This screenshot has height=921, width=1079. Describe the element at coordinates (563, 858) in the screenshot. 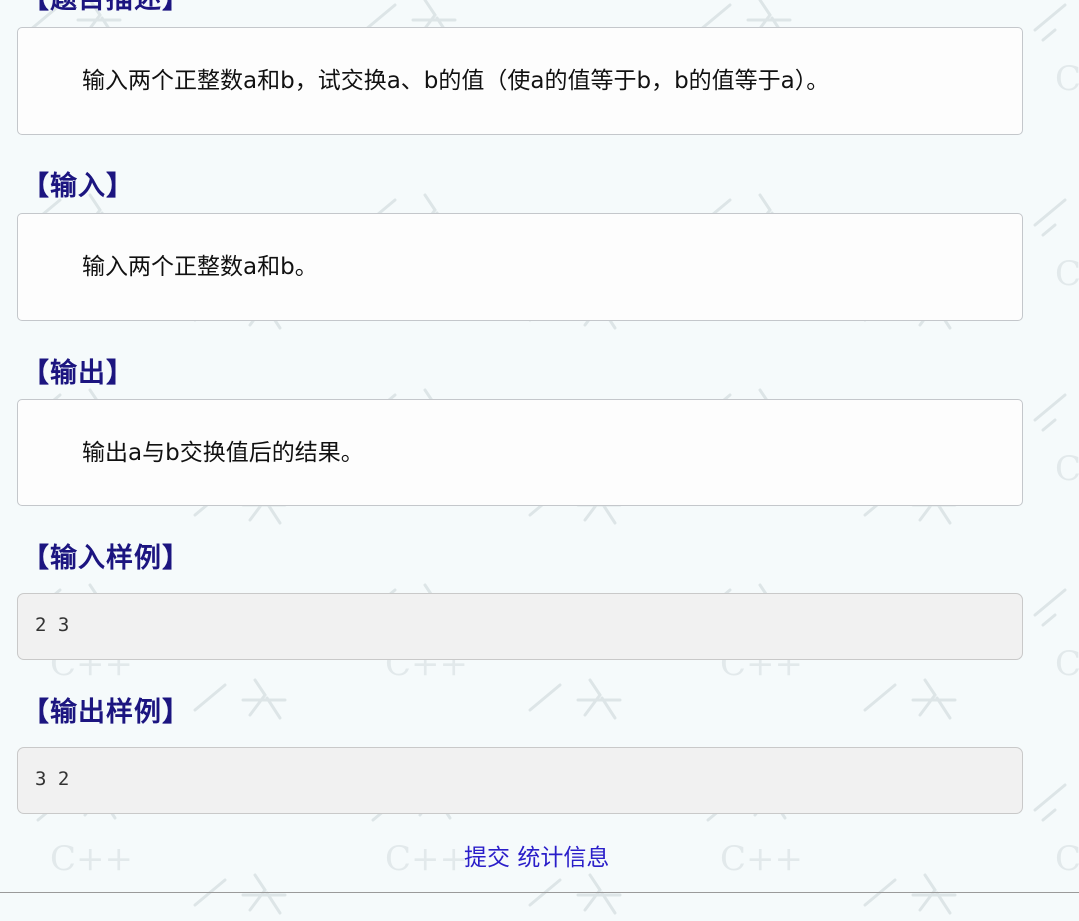

I see `statistics-link: 统计信息` at that location.